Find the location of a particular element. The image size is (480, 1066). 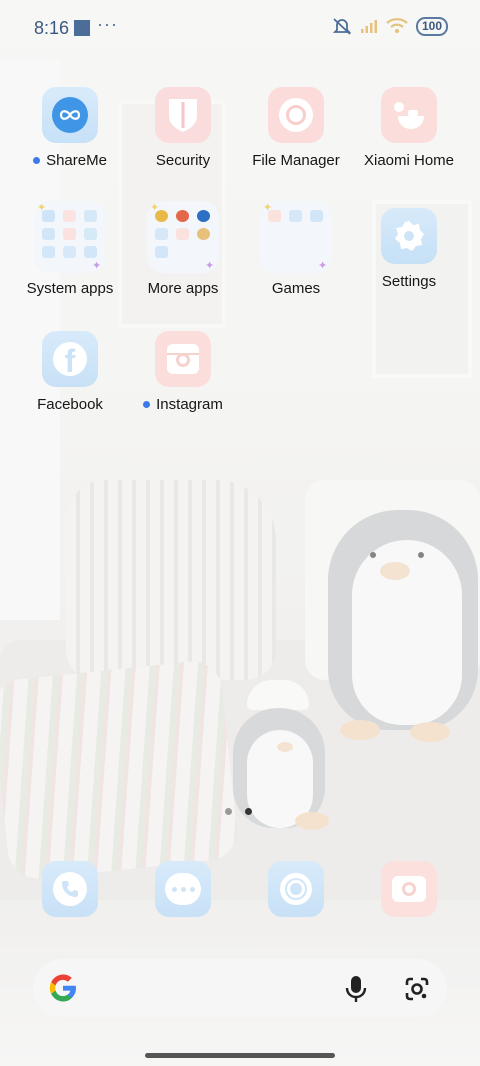

google-lens-icon is located at coordinates (417, 989).